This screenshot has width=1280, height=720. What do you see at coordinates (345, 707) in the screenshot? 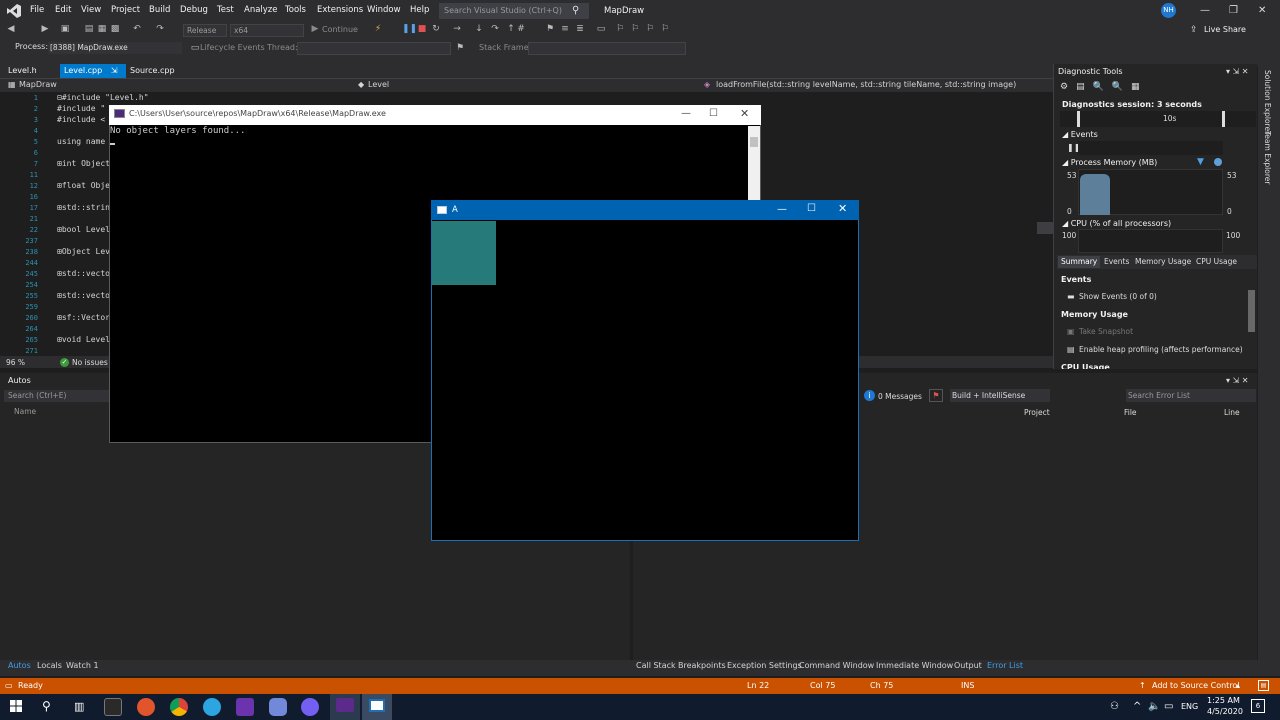
I see `console-taskbar-item` at bounding box center [345, 707].